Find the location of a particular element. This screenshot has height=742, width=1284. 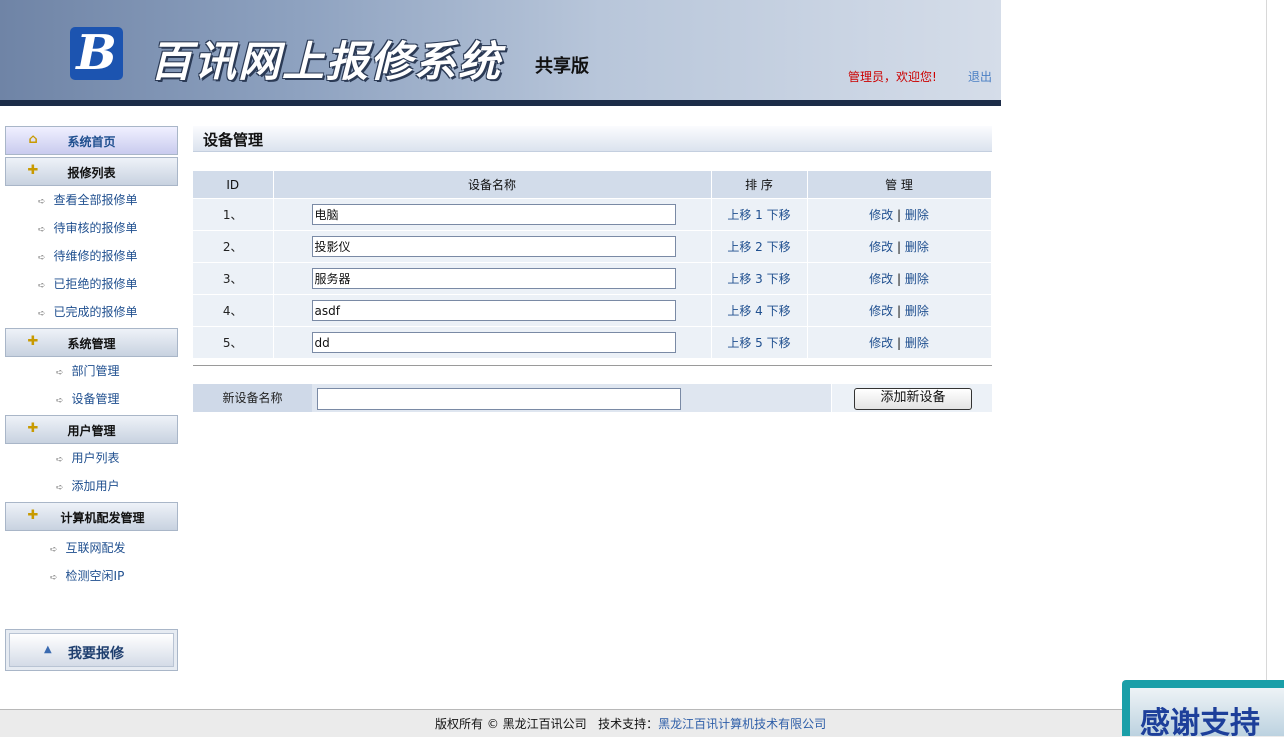

sidebar-home-label: 系统首页 is located at coordinates (91, 142).